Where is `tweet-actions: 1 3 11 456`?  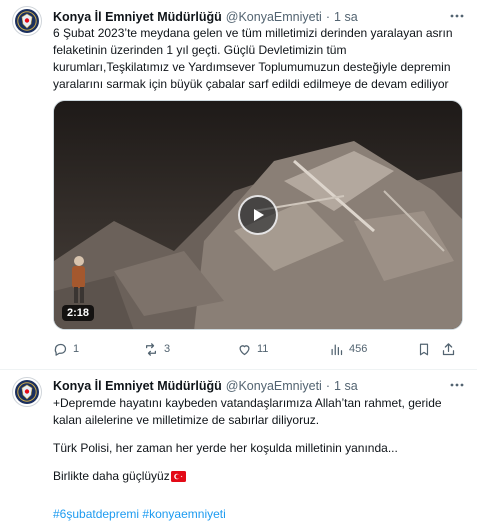 tweet-actions: 1 3 11 456 is located at coordinates (258, 349).